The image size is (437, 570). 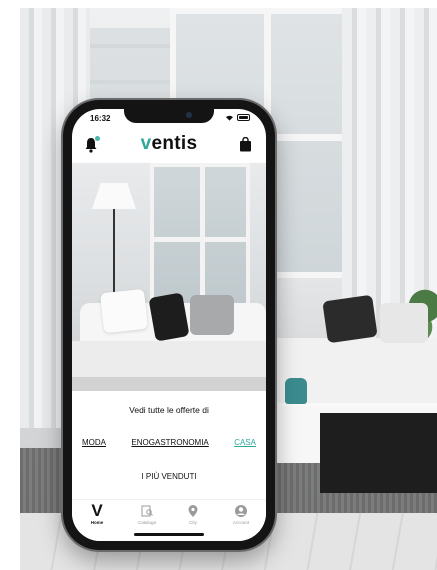 What do you see at coordinates (169, 410) in the screenshot?
I see `offers-title: Vedi tutte le offerte di` at bounding box center [169, 410].